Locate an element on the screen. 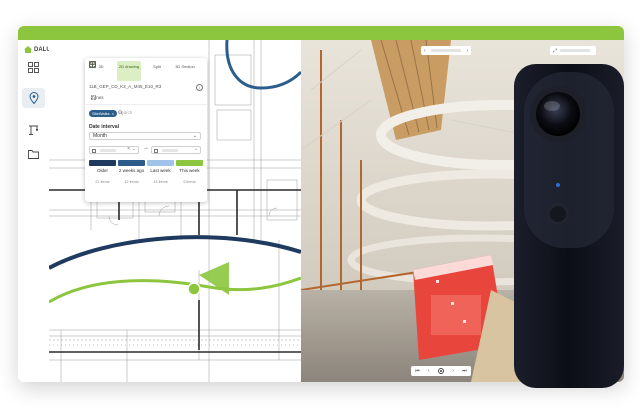 This screenshot has height=414, width=640. expand-label-placeholder is located at coordinates (575, 50).